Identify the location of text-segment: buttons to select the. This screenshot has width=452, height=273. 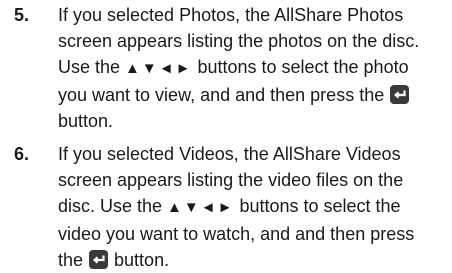
(317, 206).